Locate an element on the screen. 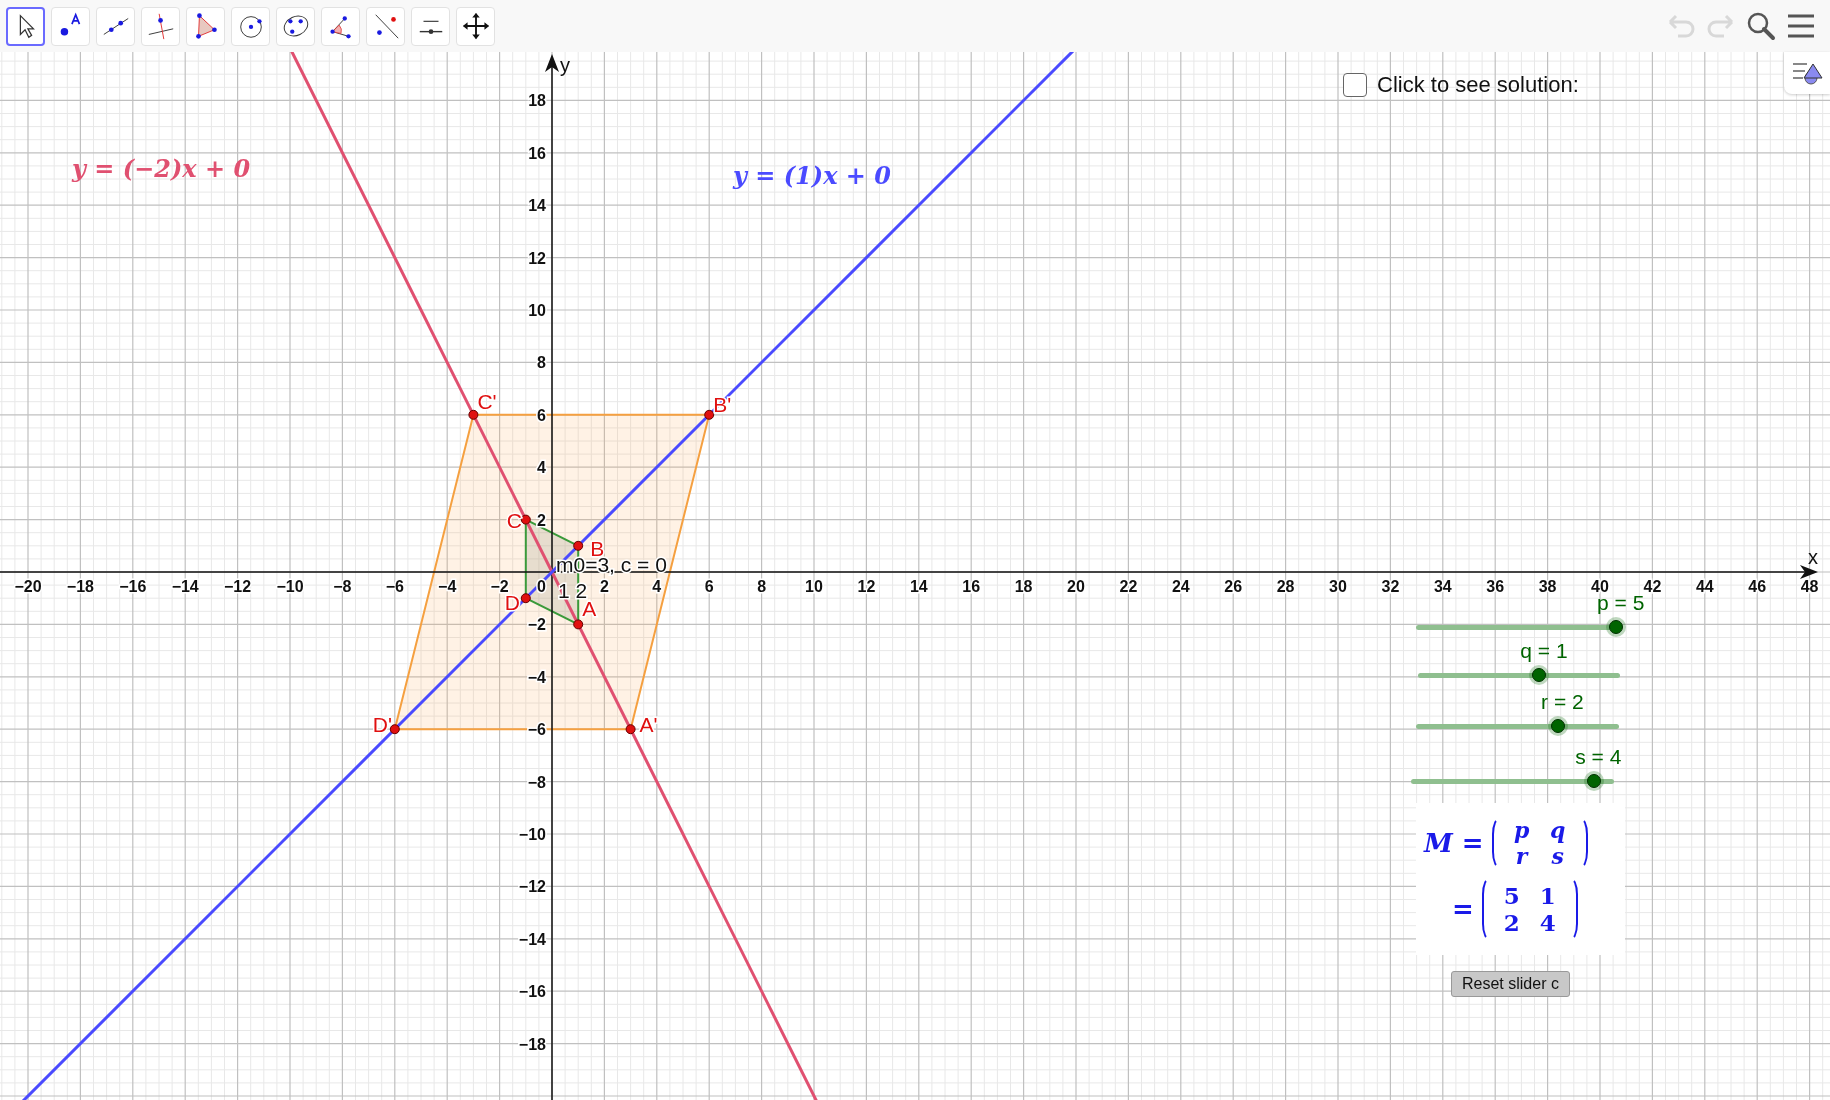 The height and width of the screenshot is (1100, 1830). tick-label: 20 is located at coordinates (1076, 586).